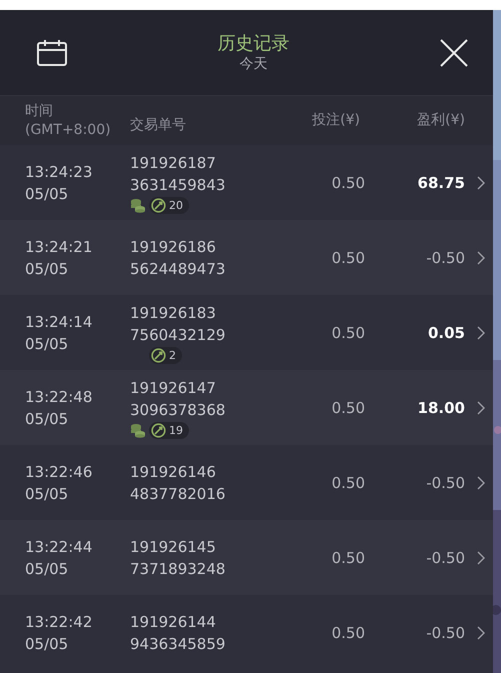 This screenshot has width=501, height=673. Describe the element at coordinates (445, 333) in the screenshot. I see `profit-amount: 0.05` at that location.